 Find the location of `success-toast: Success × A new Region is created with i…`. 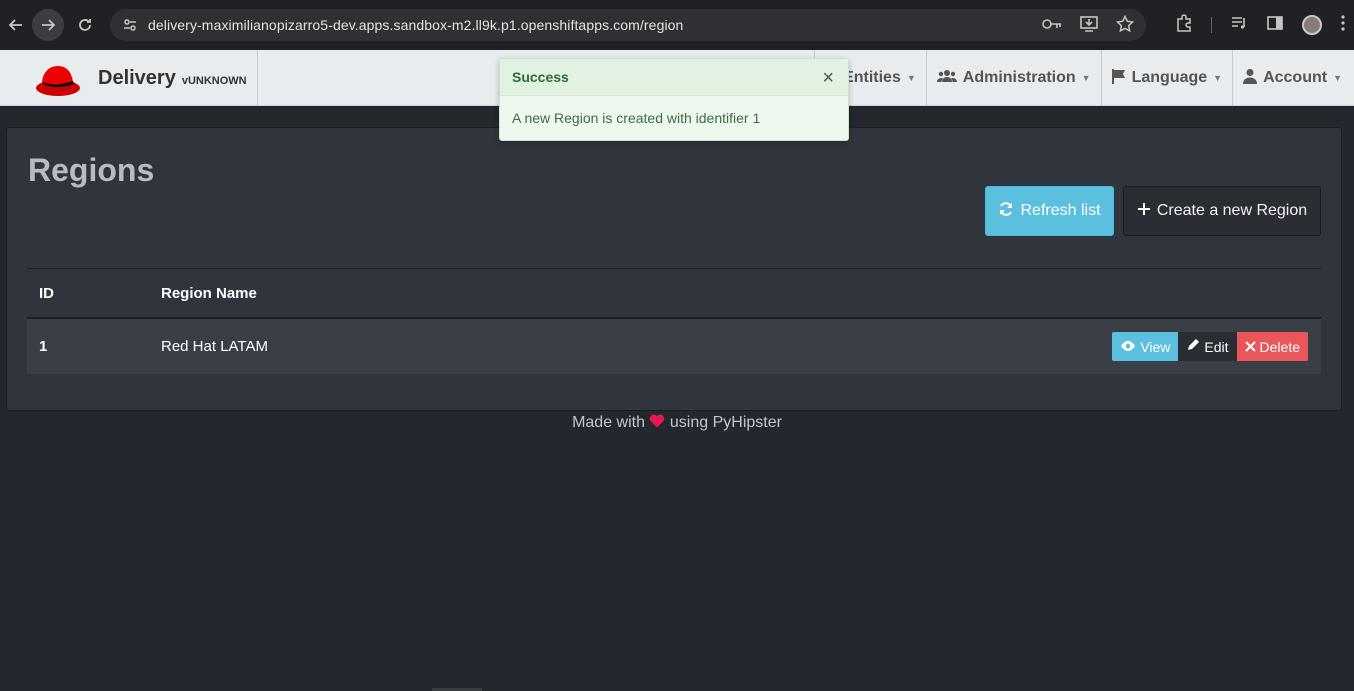

success-toast: Success × A new Region is created with i… is located at coordinates (674, 99).